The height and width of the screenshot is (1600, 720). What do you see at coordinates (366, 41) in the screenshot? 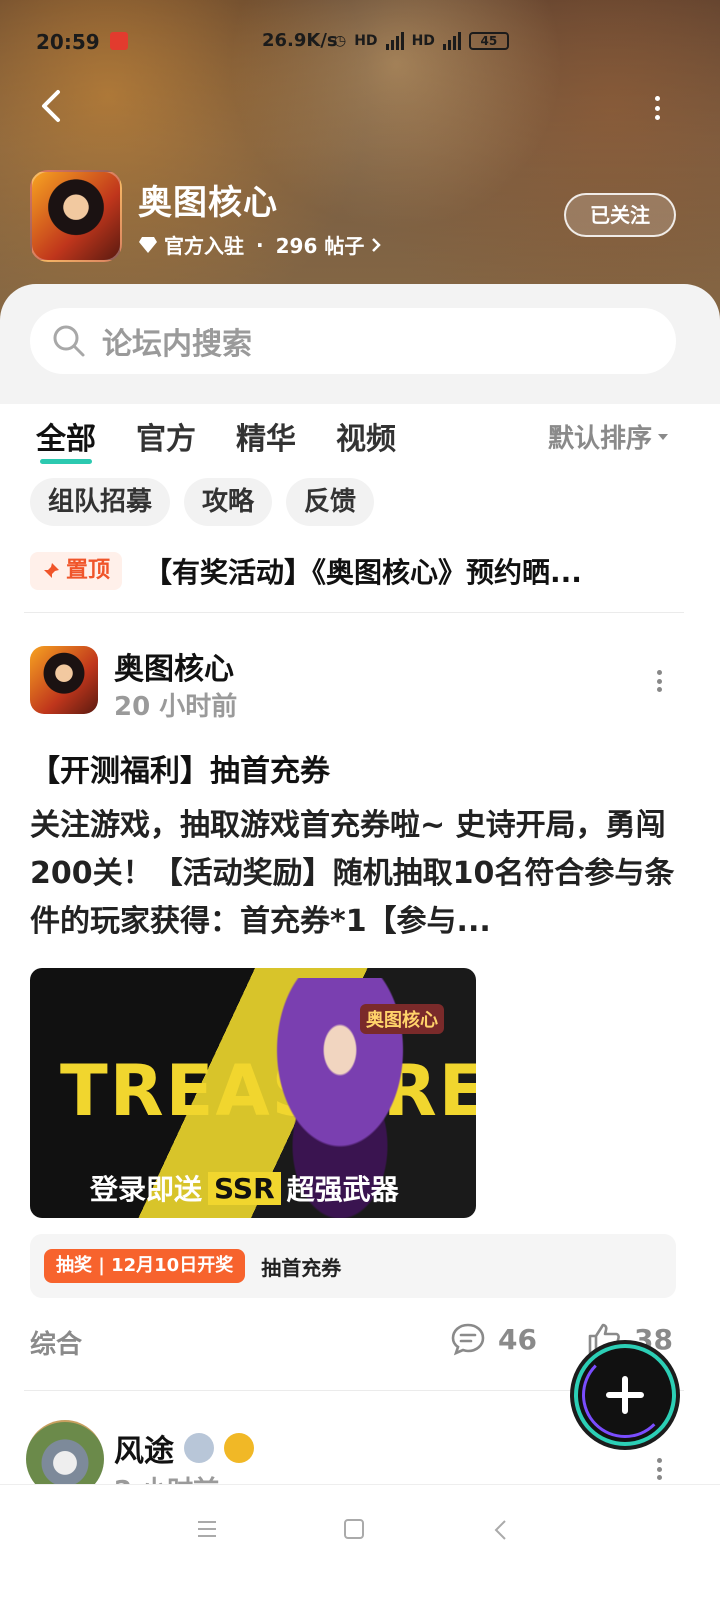
I see `hd-label-1: HD` at bounding box center [366, 41].